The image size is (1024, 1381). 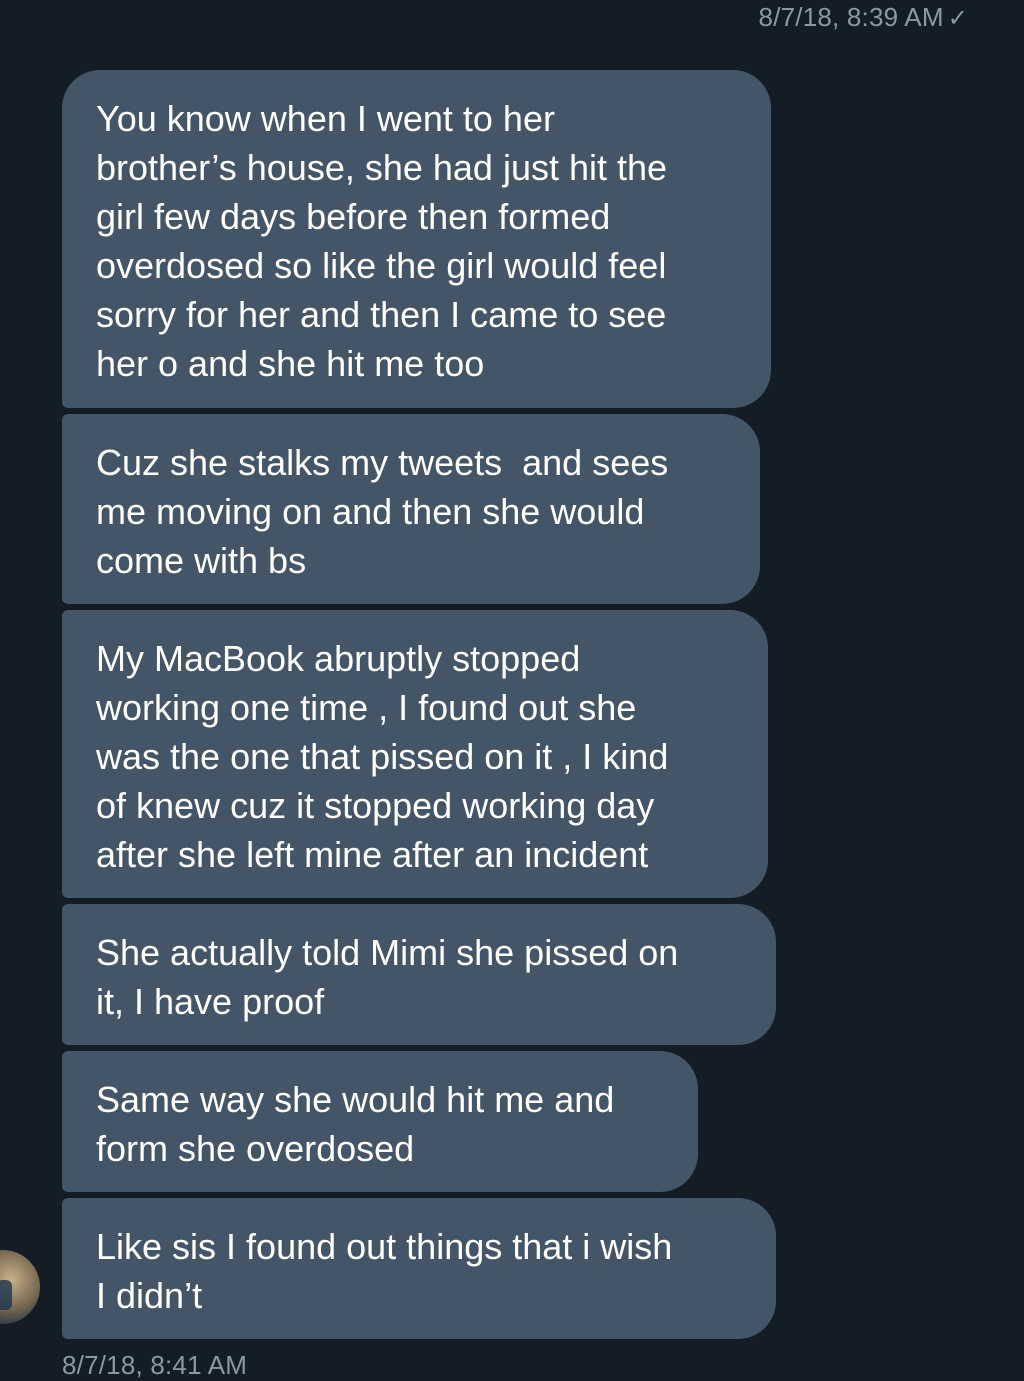 I want to click on sender-avatar, so click(x=20, y=1287).